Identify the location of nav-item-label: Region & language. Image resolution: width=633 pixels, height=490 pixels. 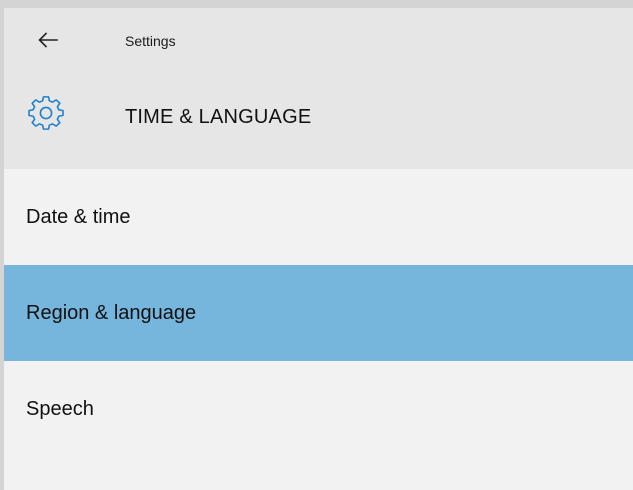
(111, 313).